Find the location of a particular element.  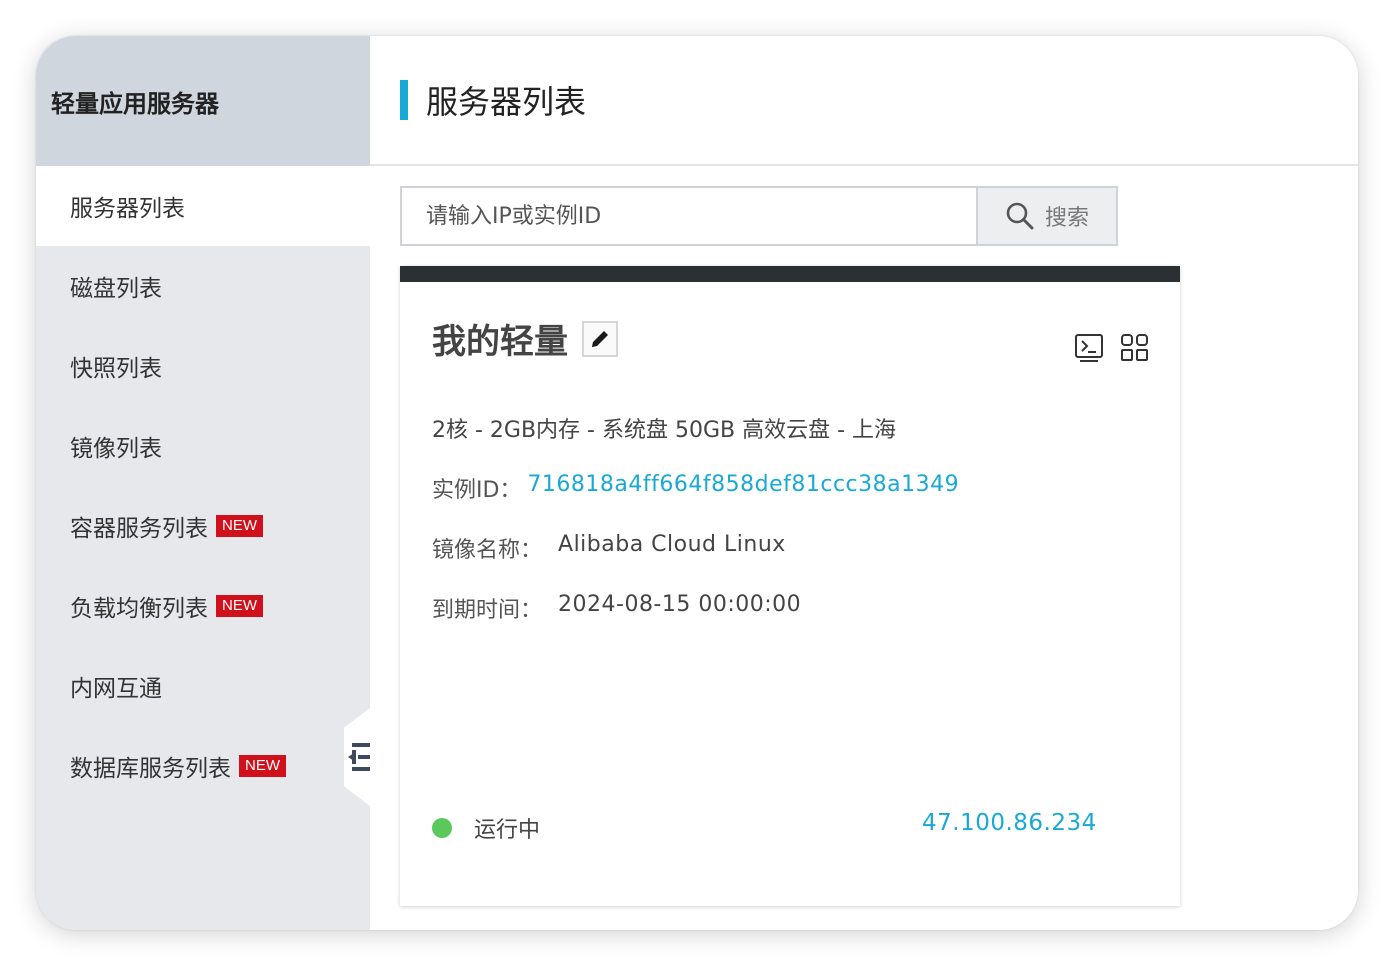

sidebar-item-label: 磁盘列表 is located at coordinates (116, 289).